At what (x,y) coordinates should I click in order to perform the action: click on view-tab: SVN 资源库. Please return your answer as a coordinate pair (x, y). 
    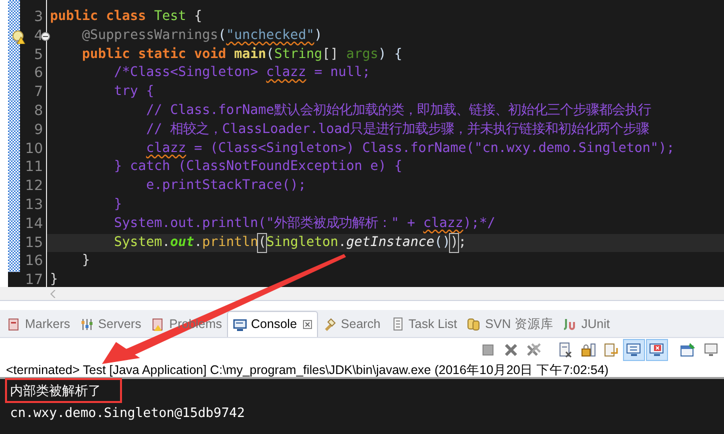
    Looking at the image, I should click on (510, 324).